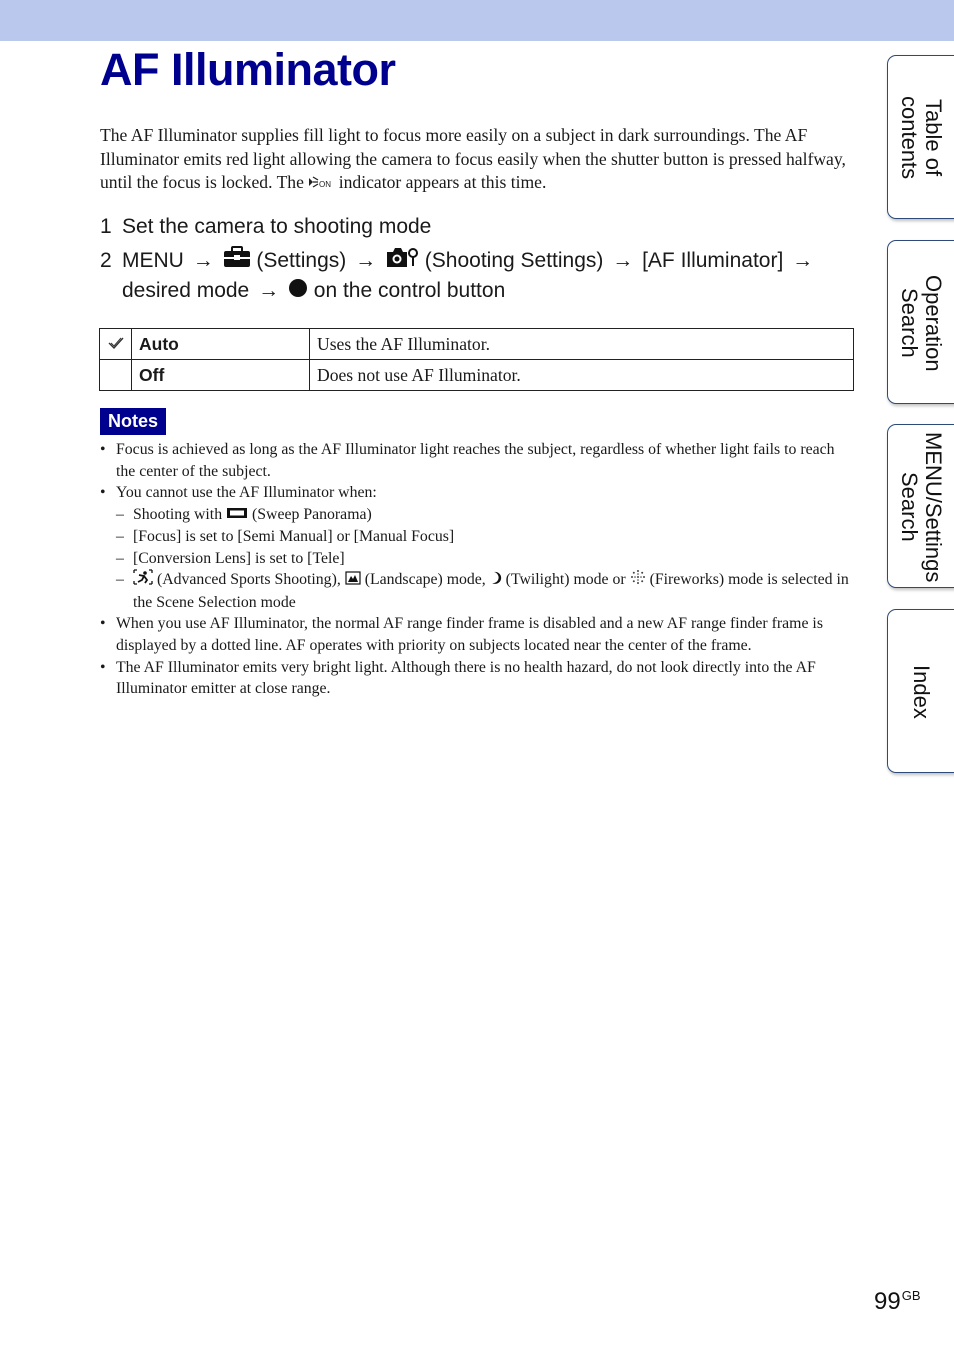  I want to click on control-button-label: on the control button, so click(409, 291).